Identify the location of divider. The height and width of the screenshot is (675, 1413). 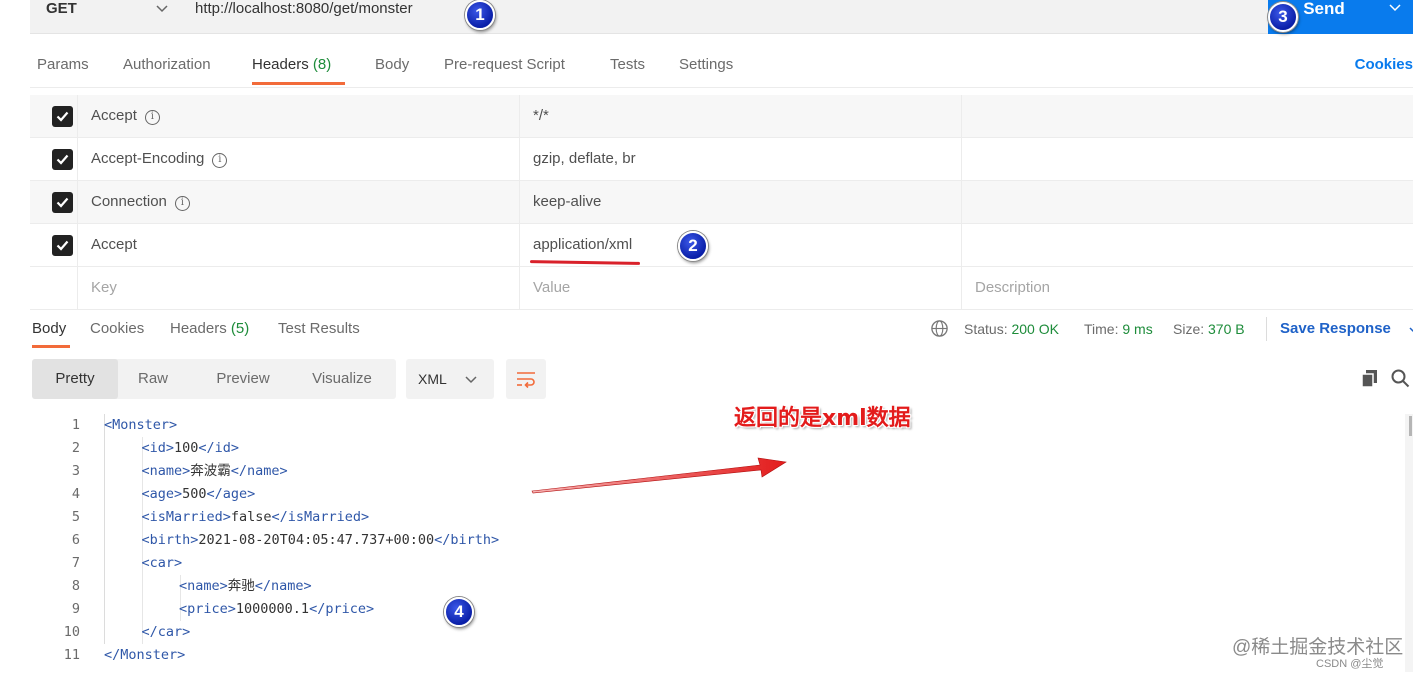
(1266, 329).